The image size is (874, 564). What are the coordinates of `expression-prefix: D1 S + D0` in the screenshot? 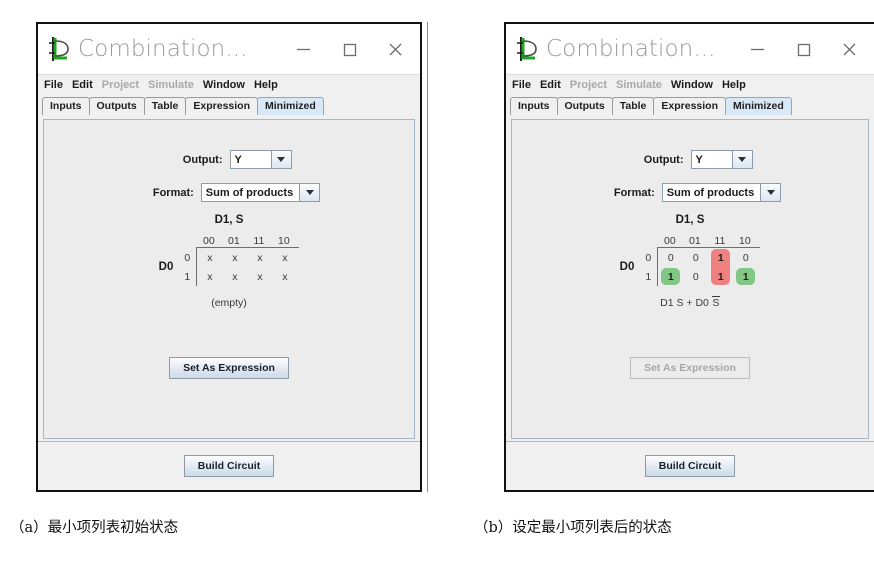 It's located at (686, 303).